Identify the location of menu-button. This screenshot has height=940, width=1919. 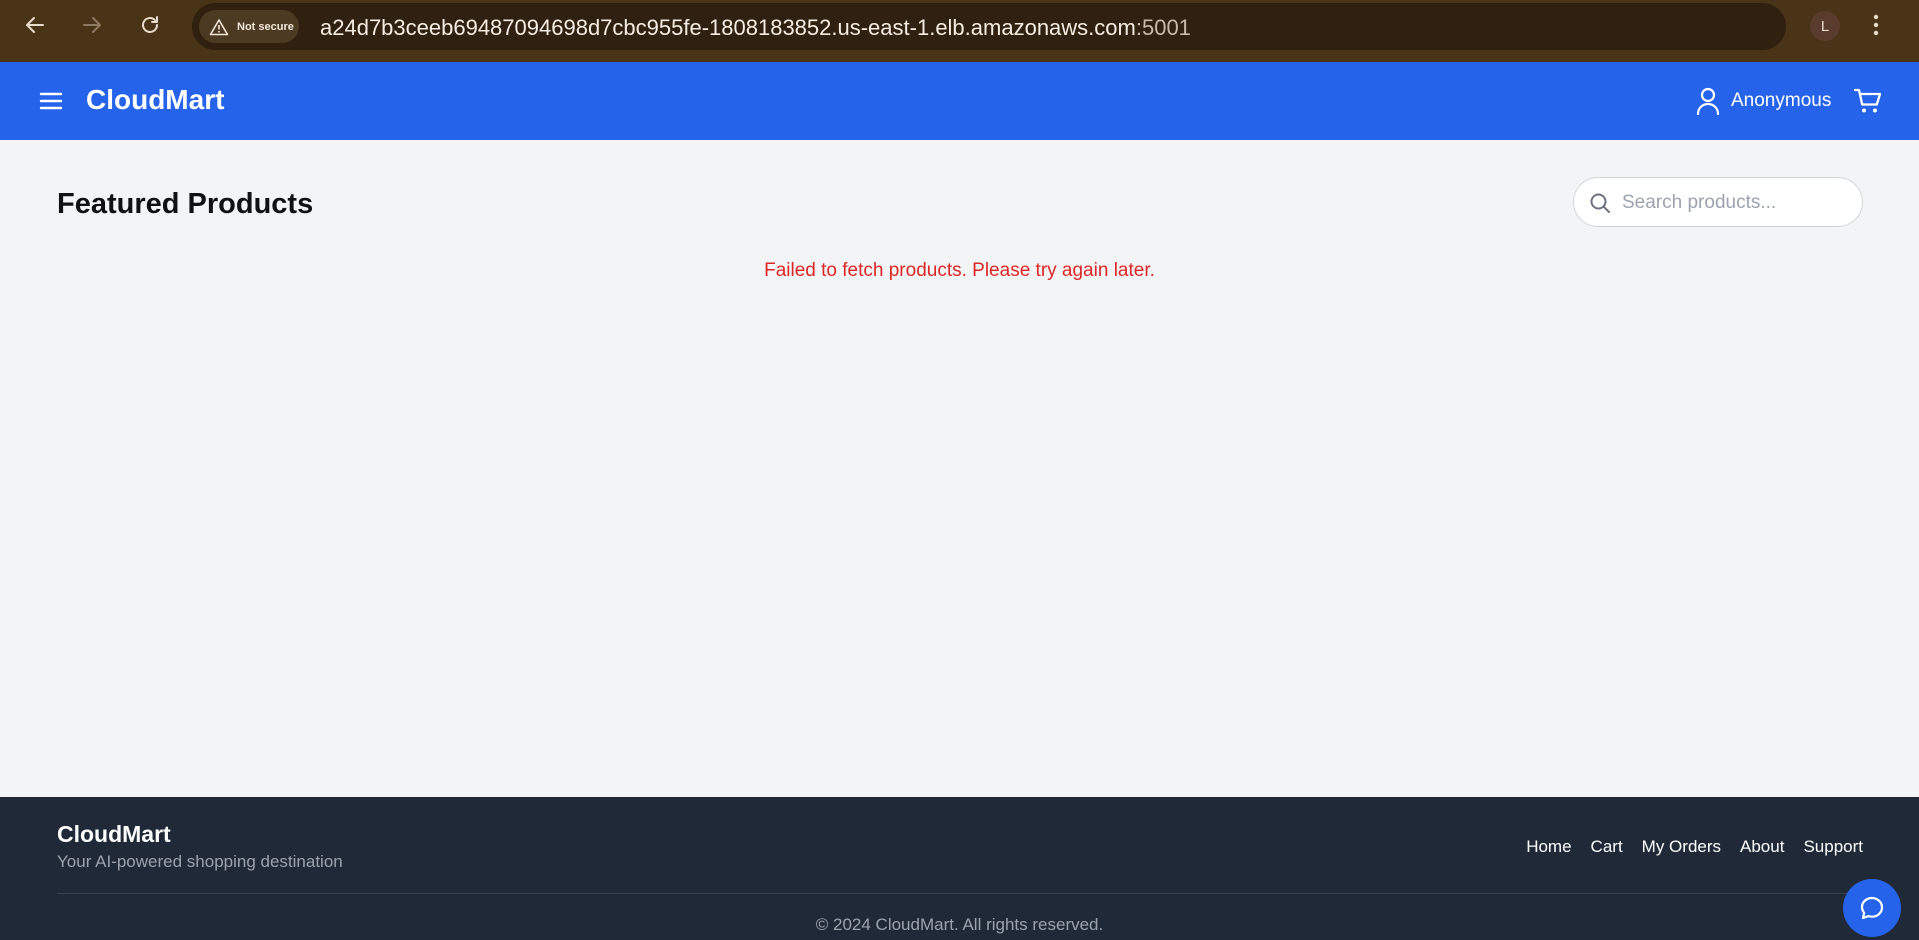
(51, 103).